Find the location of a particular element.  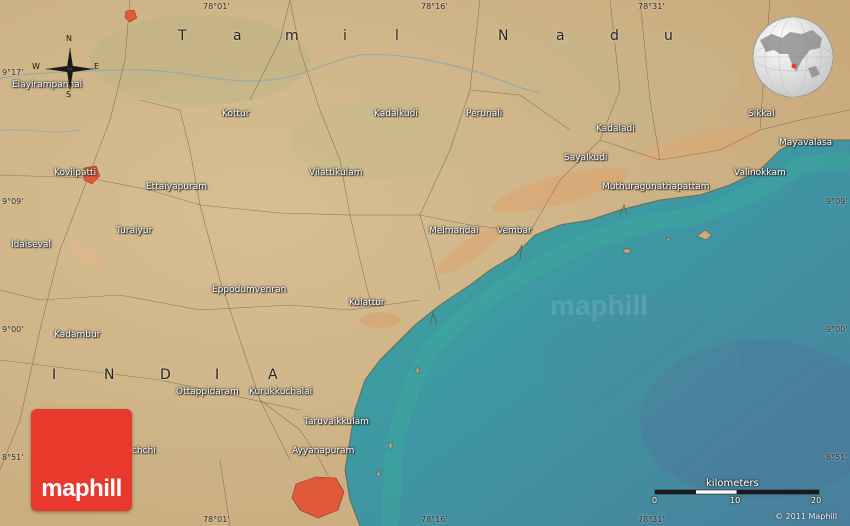

place-label: Ottappidaram is located at coordinates (207, 392).